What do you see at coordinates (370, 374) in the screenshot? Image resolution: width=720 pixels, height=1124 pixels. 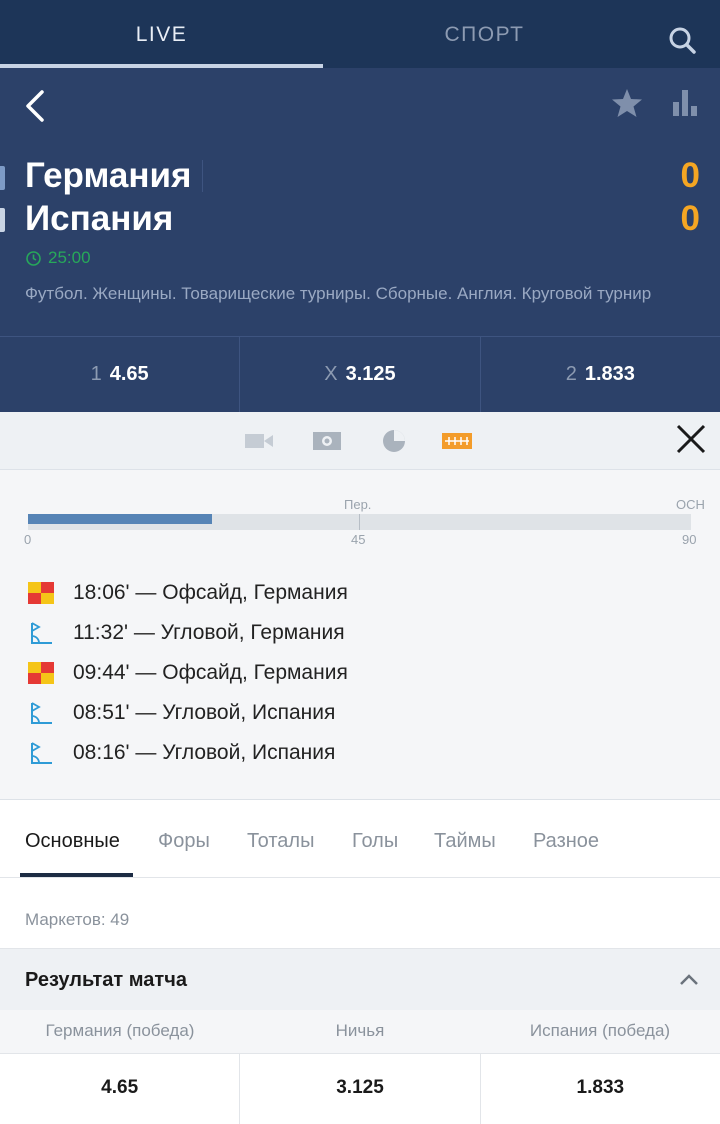 I see `odd-value: 3.125` at bounding box center [370, 374].